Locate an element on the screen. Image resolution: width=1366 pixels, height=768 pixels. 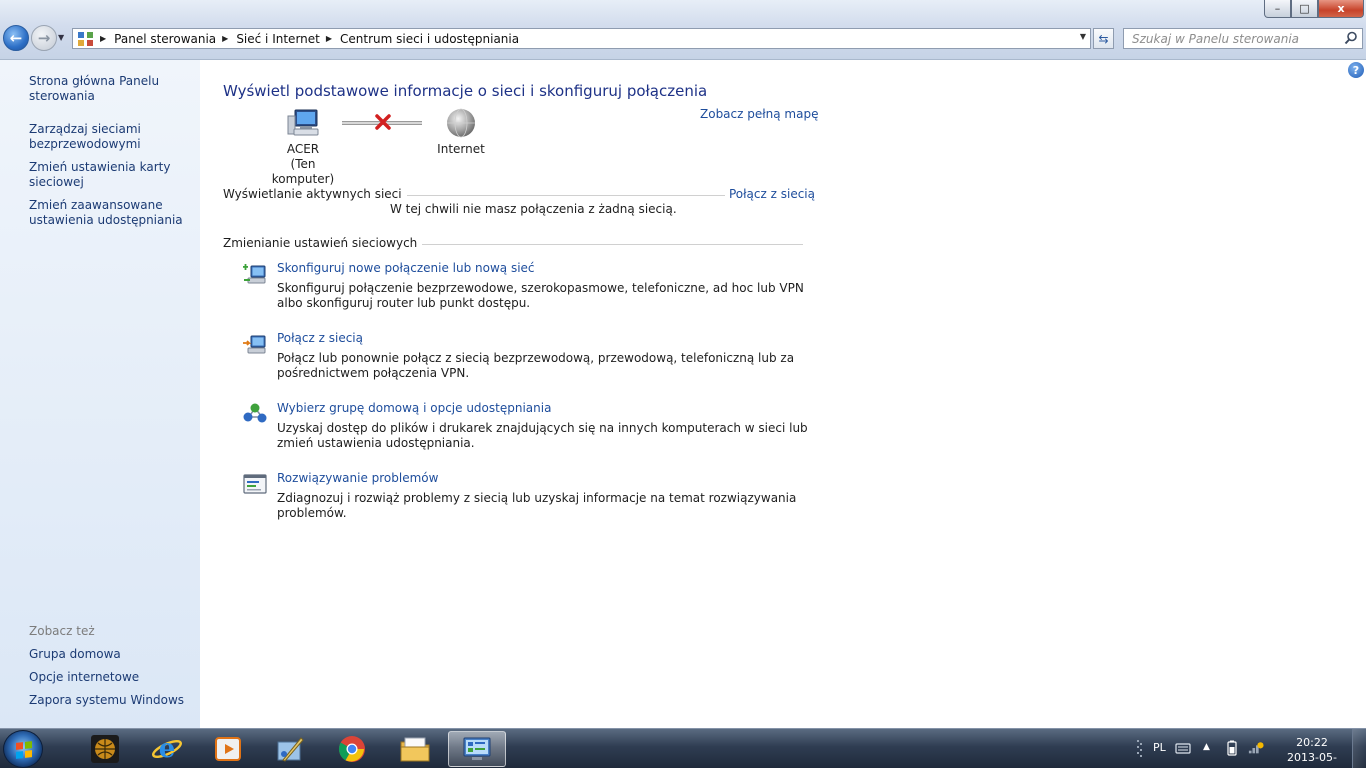
new-connection-icon is located at coordinates (254, 274).